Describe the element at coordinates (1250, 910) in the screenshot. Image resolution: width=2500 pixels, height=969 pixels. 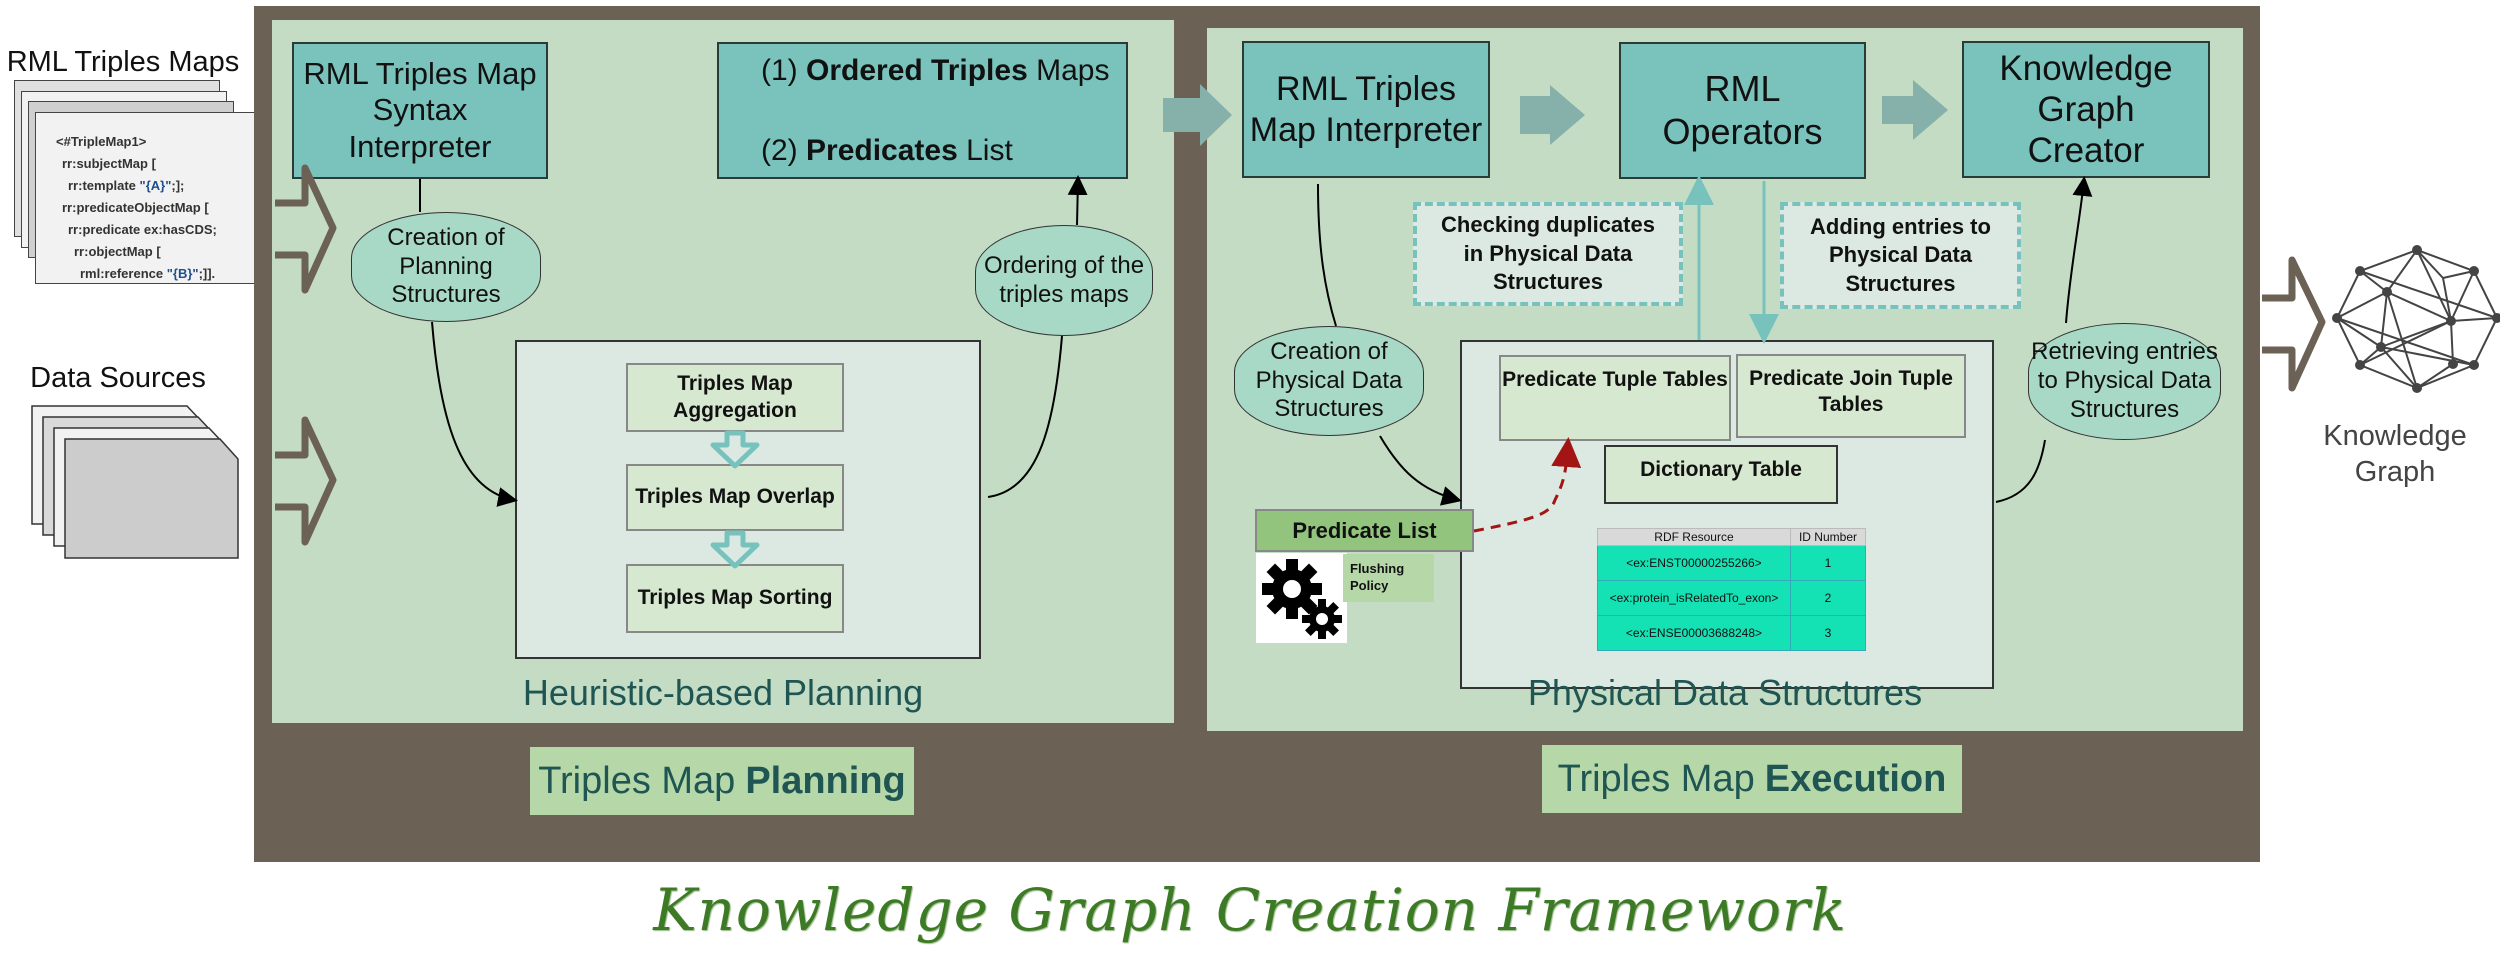
I see `framework-title: Knowledge Graph Creation Framework` at that location.